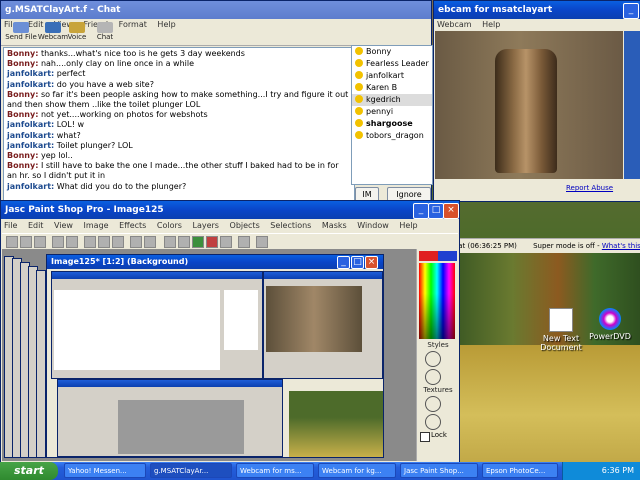 The image size is (640, 480). Describe the element at coordinates (215, 262) in the screenshot. I see `image-titlebar: Image125* [1:2] (Background)` at that location.